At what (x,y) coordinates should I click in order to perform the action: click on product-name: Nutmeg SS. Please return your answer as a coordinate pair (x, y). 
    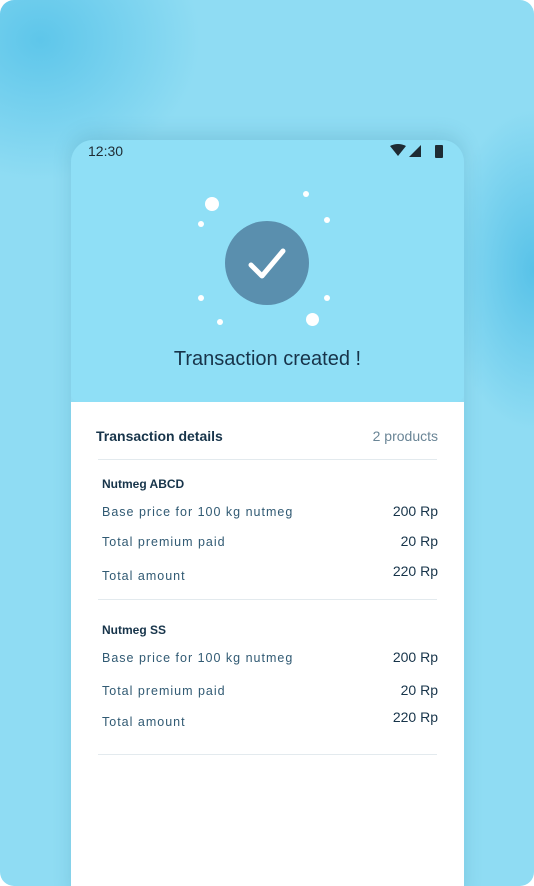
    Looking at the image, I should click on (134, 630).